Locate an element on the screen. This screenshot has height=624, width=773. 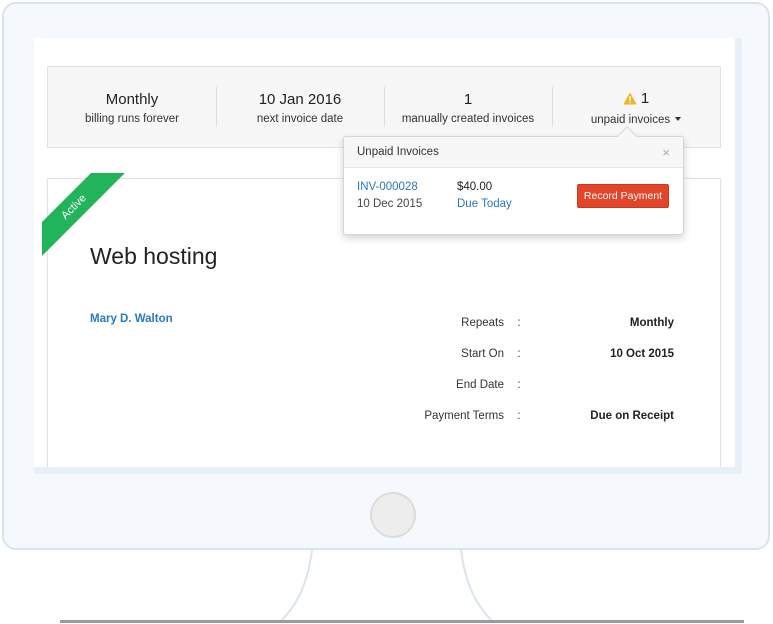
detail-row-repeats: Repeats : Monthly is located at coordinates (544, 332).